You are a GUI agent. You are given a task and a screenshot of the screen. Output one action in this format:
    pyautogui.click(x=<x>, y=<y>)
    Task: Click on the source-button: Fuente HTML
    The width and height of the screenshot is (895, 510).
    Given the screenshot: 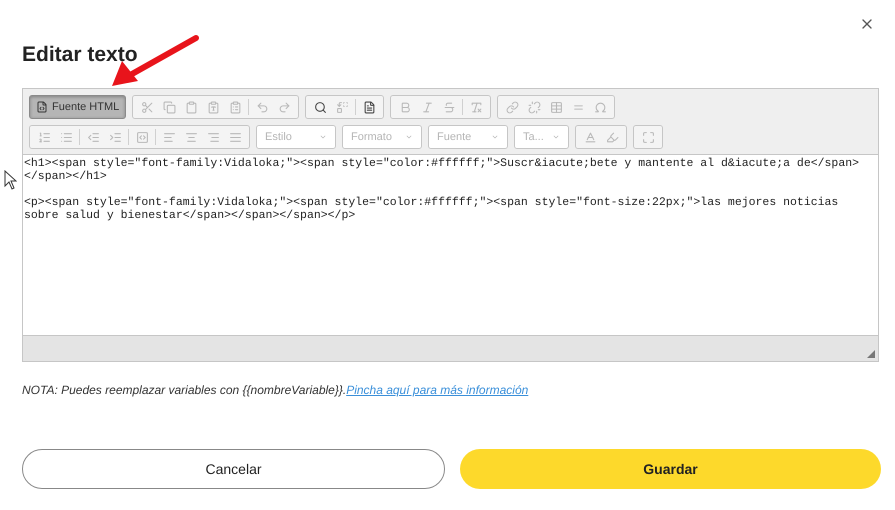 What is the action you would take?
    pyautogui.click(x=77, y=107)
    